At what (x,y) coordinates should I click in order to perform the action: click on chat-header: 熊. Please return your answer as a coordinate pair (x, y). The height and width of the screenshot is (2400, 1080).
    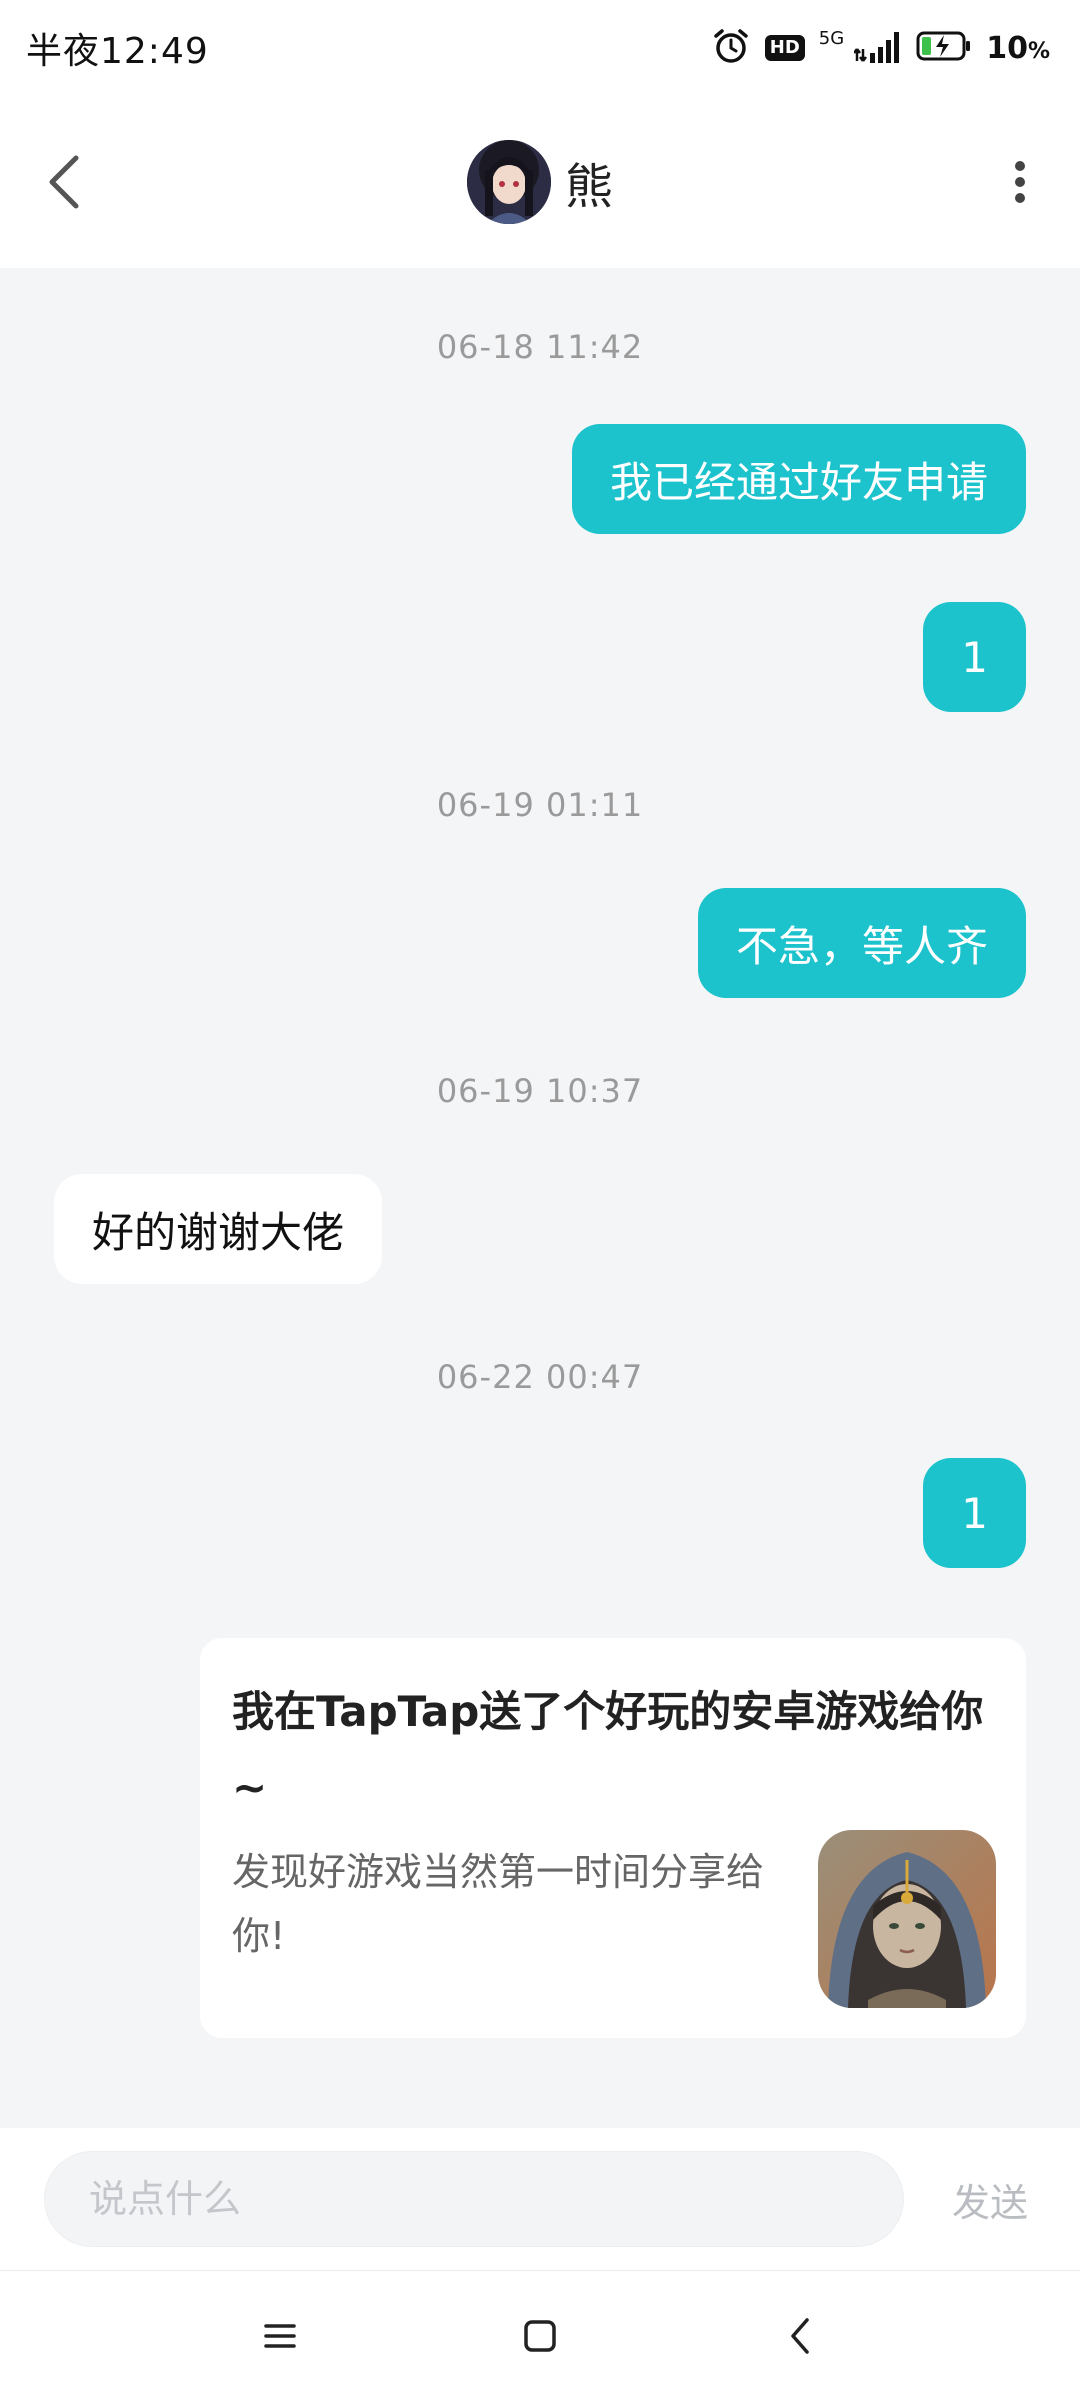
    Looking at the image, I should click on (540, 182).